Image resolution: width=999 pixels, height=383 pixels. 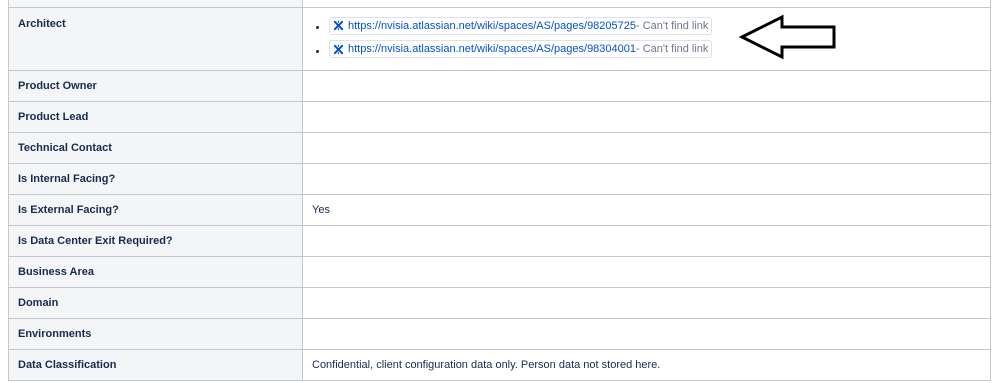 I want to click on environments-label: Environments, so click(x=155, y=334).